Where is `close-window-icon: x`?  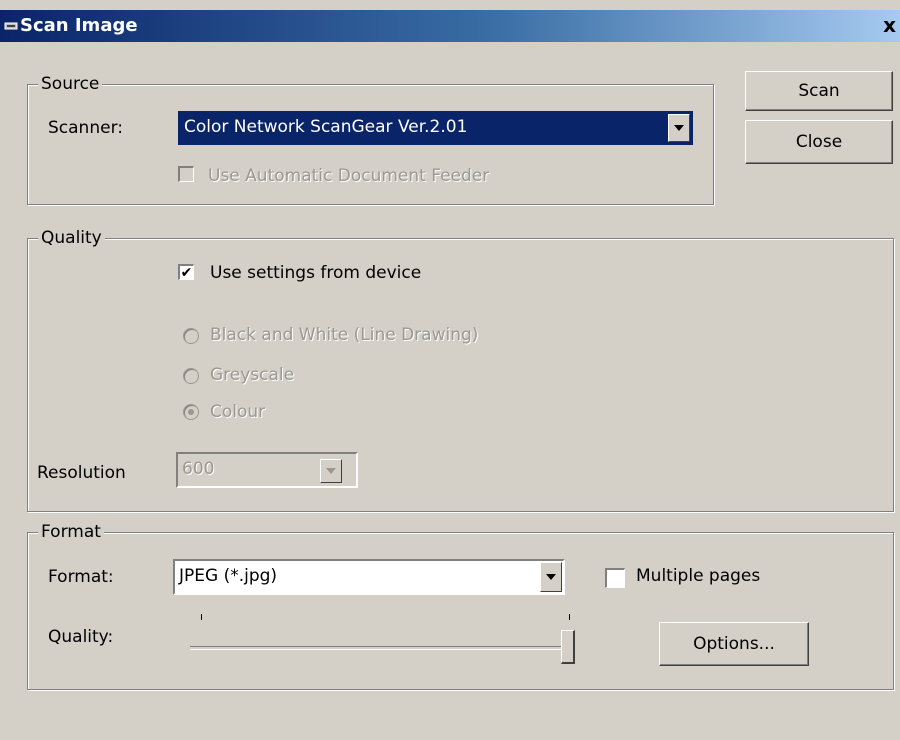 close-window-icon: x is located at coordinates (889, 25).